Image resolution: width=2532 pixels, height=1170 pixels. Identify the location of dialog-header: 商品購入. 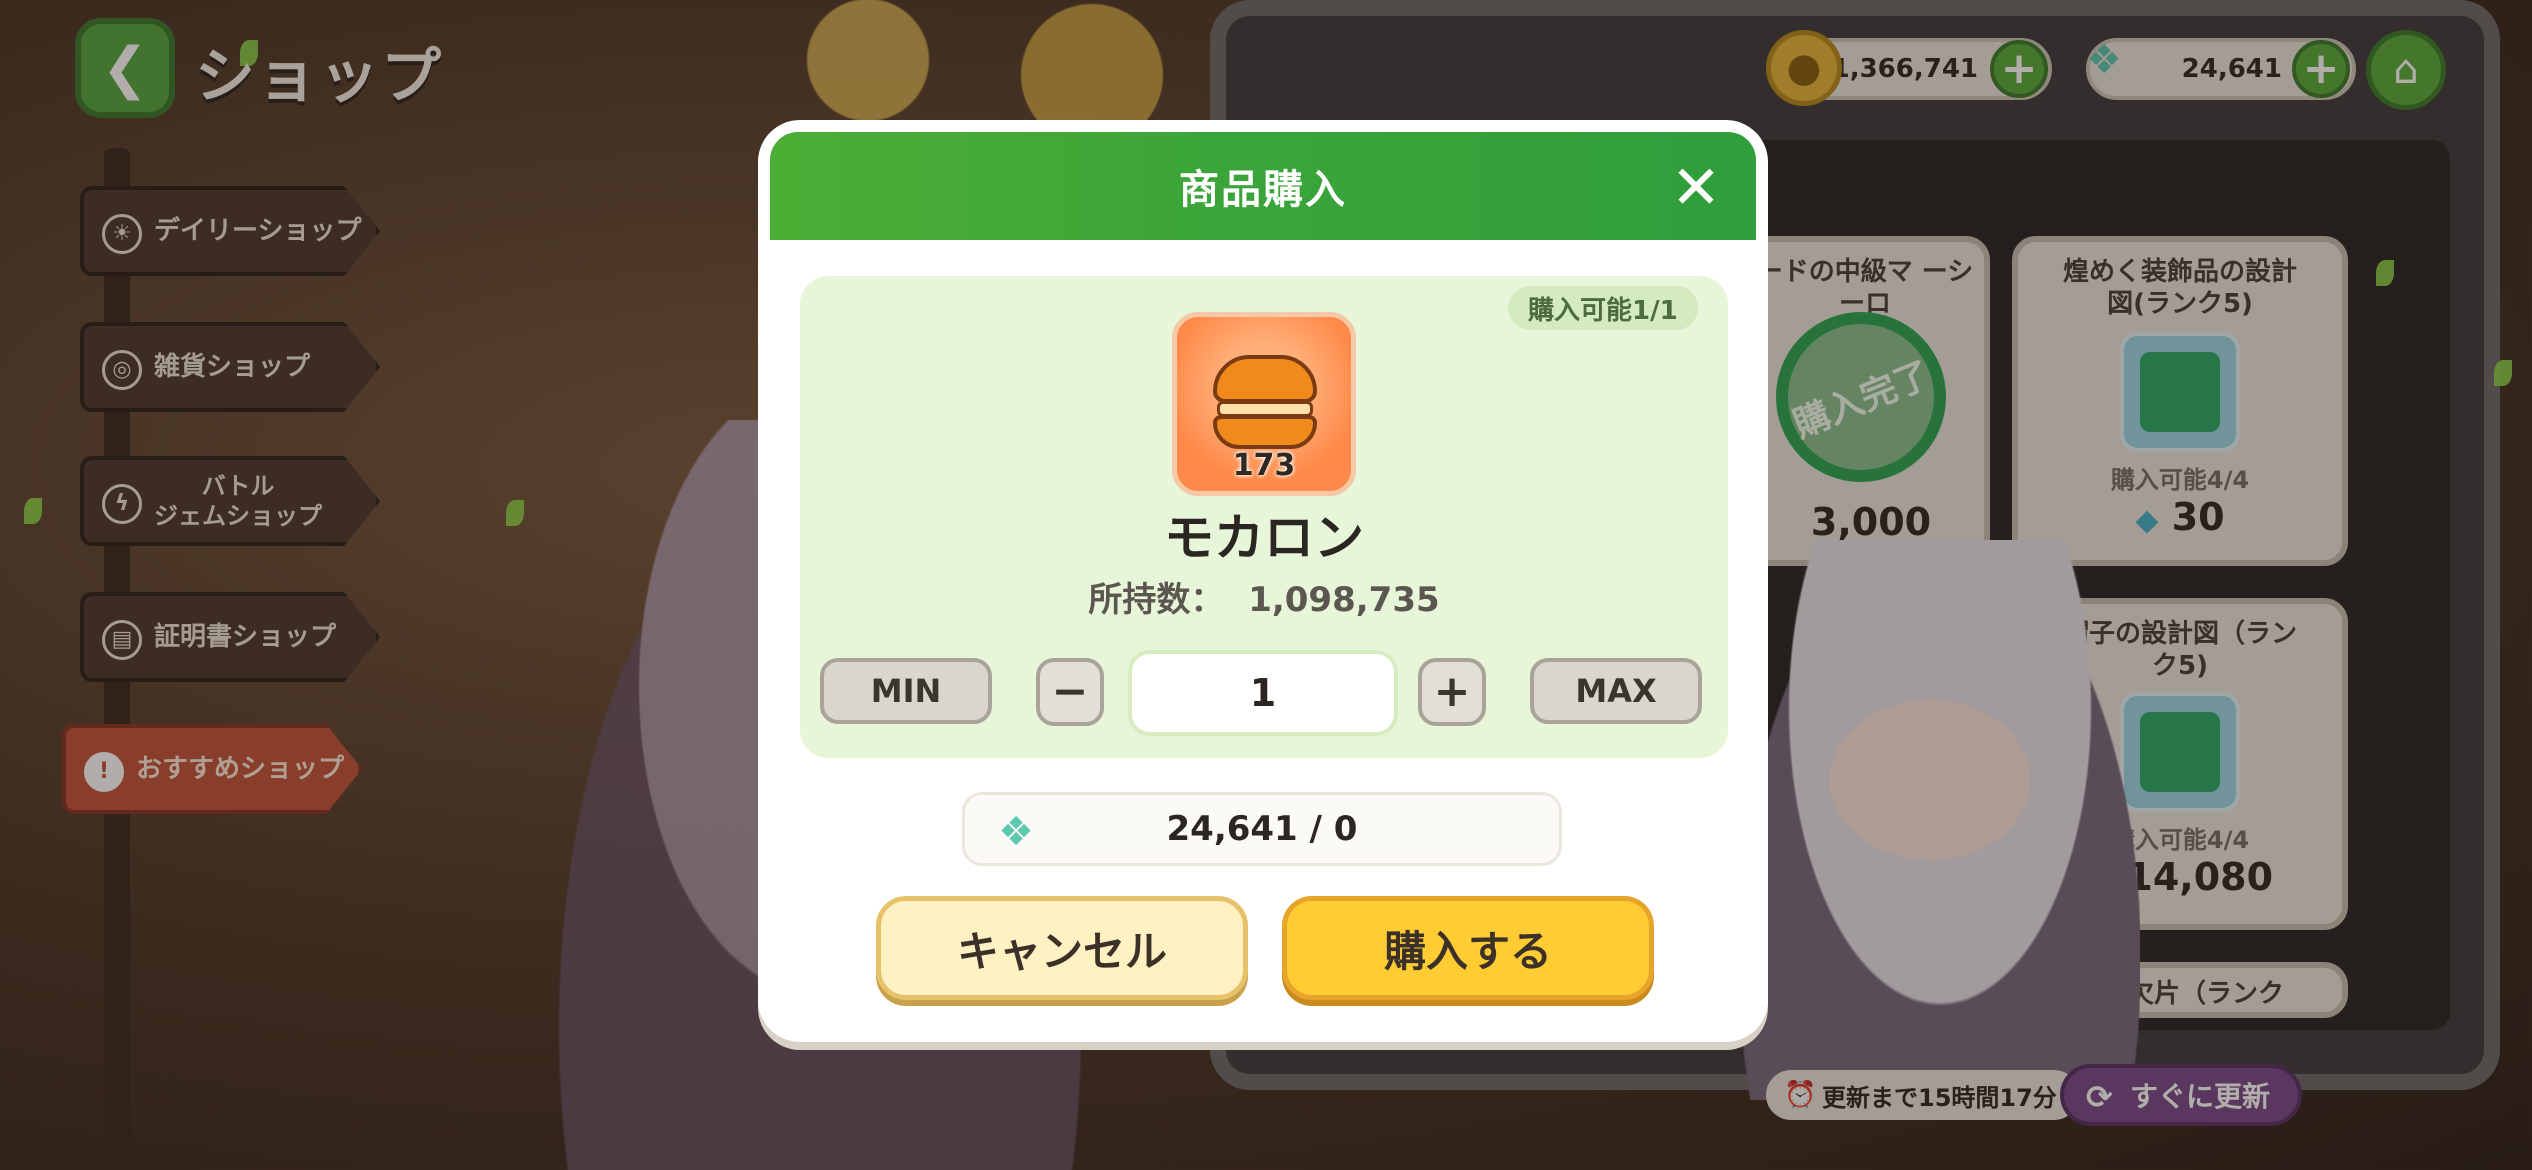
(1263, 186).